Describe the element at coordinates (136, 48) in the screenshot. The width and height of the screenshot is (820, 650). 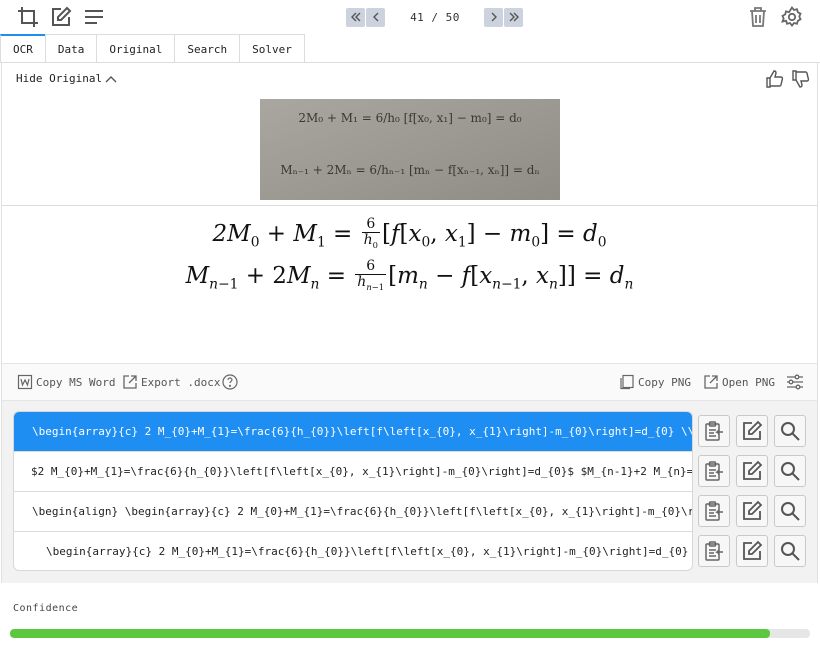
I see `tab-original: Original` at that location.